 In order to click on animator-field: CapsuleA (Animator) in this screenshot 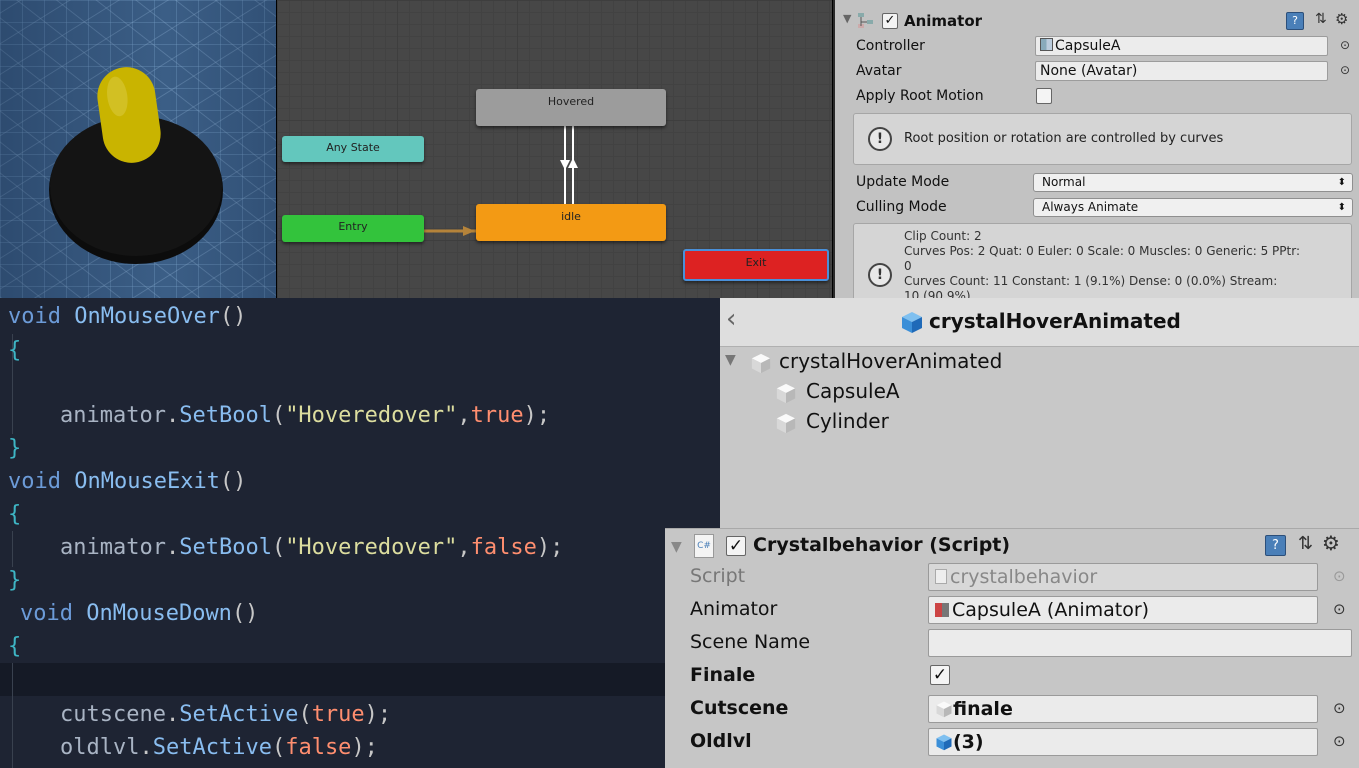, I will do `click(1123, 610)`.